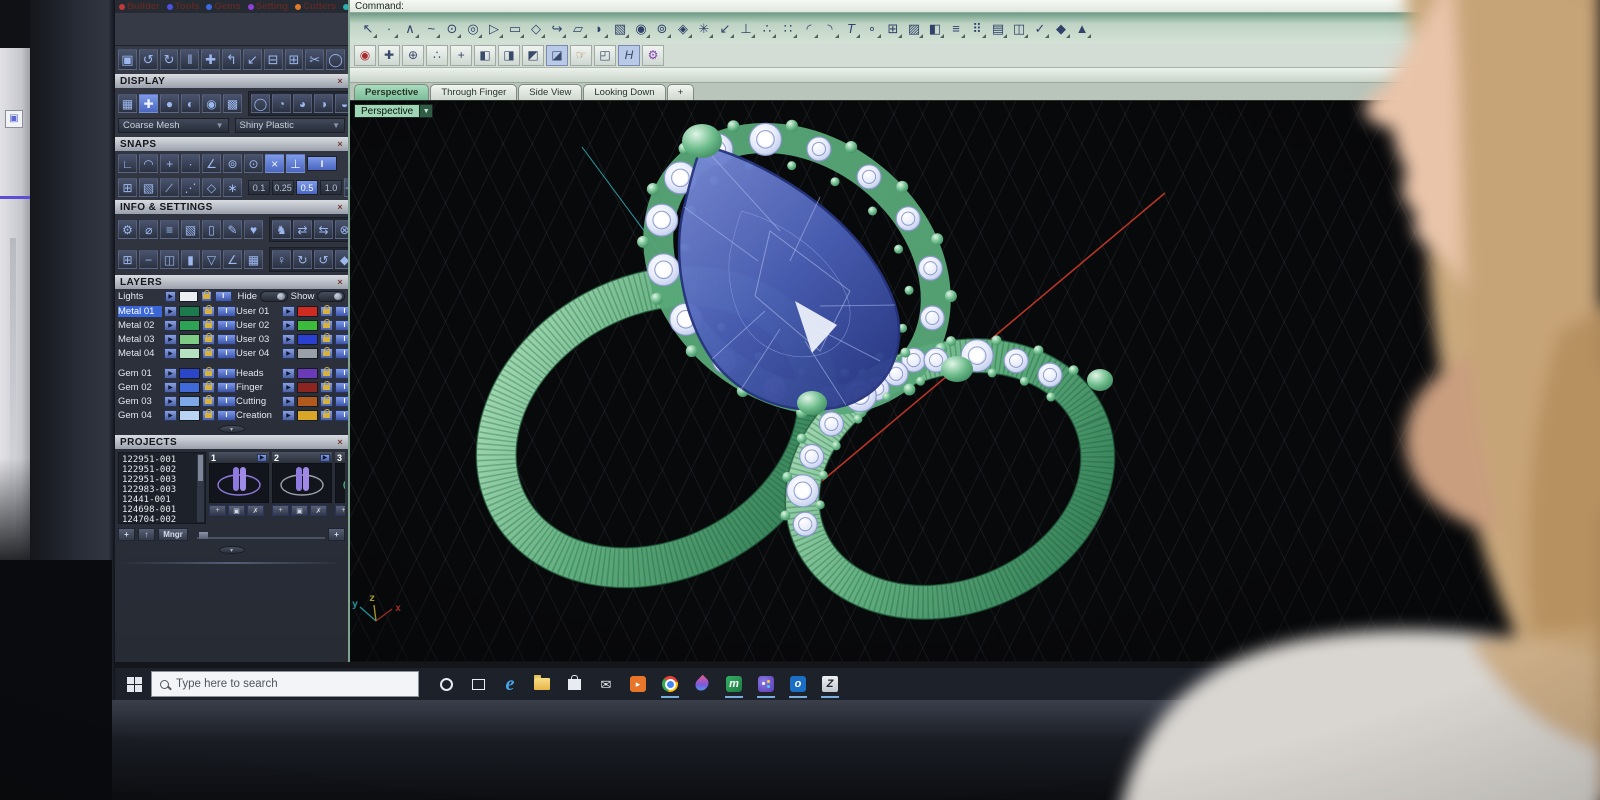  Describe the element at coordinates (232, 103) in the screenshot. I see `material-grid-icon: ▩` at that location.